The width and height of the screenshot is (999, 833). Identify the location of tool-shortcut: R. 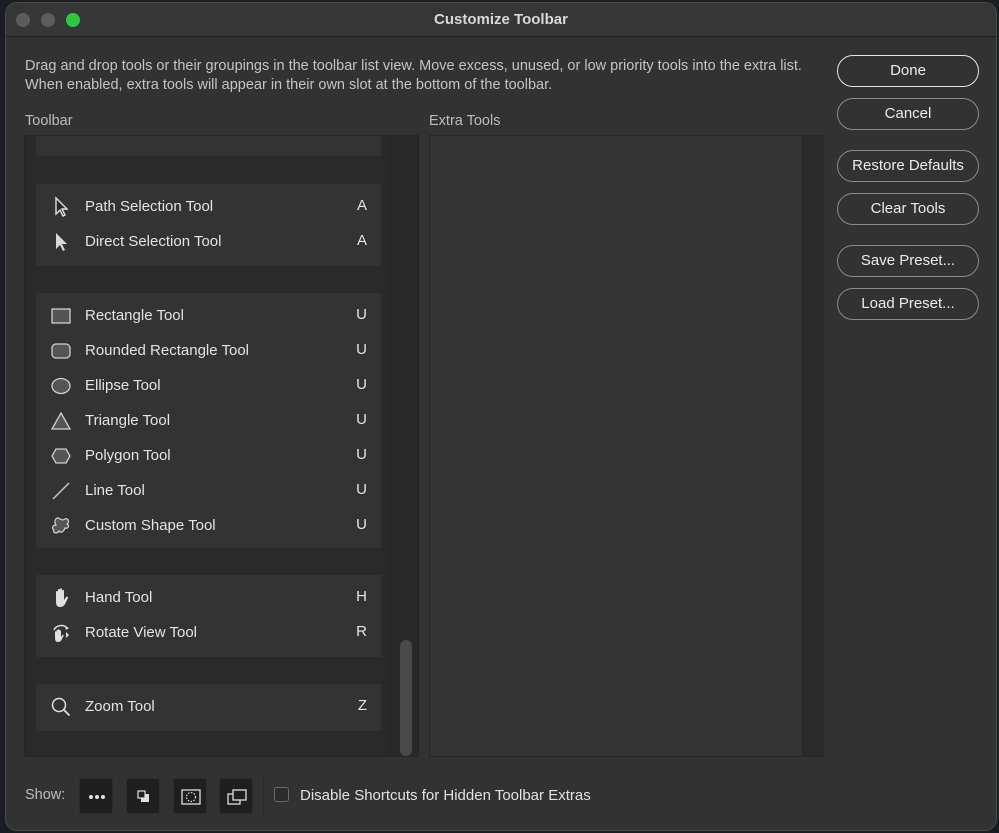
(361, 631).